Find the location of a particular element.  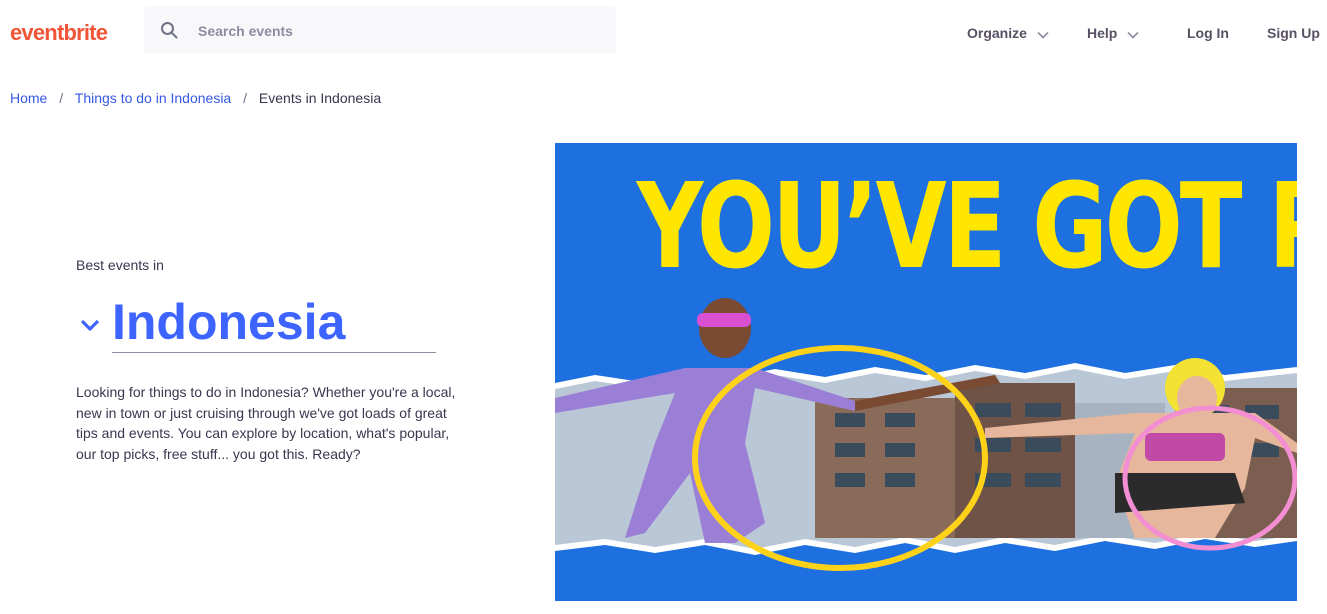

search-bar is located at coordinates (380, 30).